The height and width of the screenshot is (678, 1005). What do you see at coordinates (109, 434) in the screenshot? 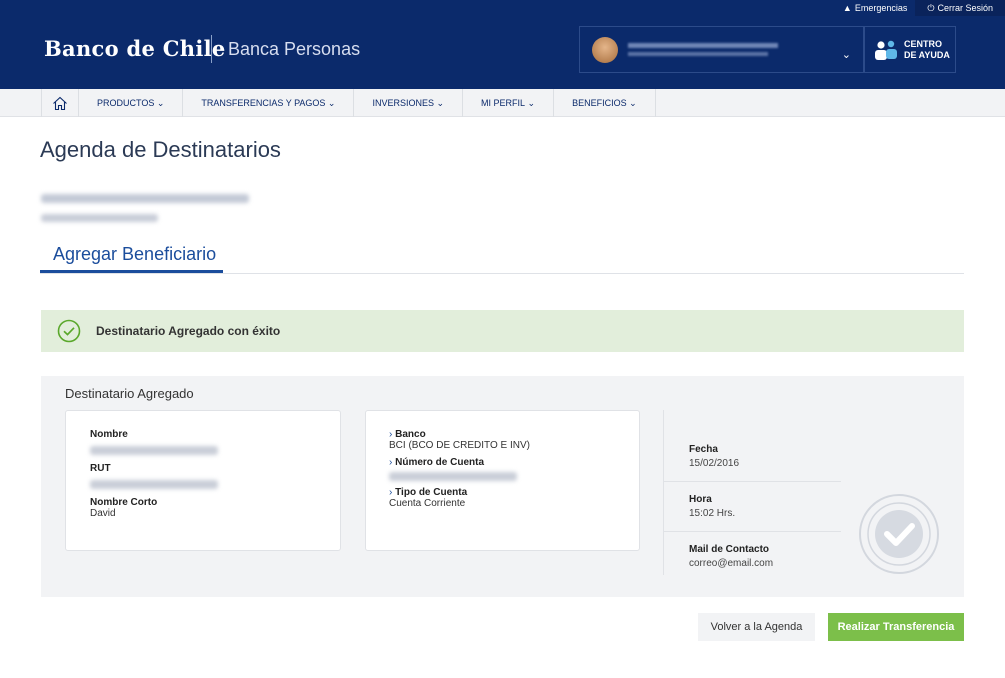
I see `name-label: Nombre` at bounding box center [109, 434].